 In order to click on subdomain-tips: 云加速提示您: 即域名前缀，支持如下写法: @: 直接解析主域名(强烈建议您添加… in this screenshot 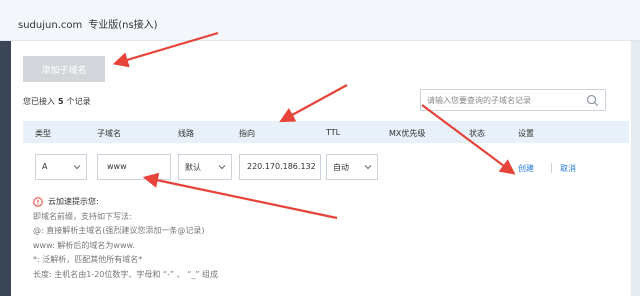, I will do `click(125, 238)`.